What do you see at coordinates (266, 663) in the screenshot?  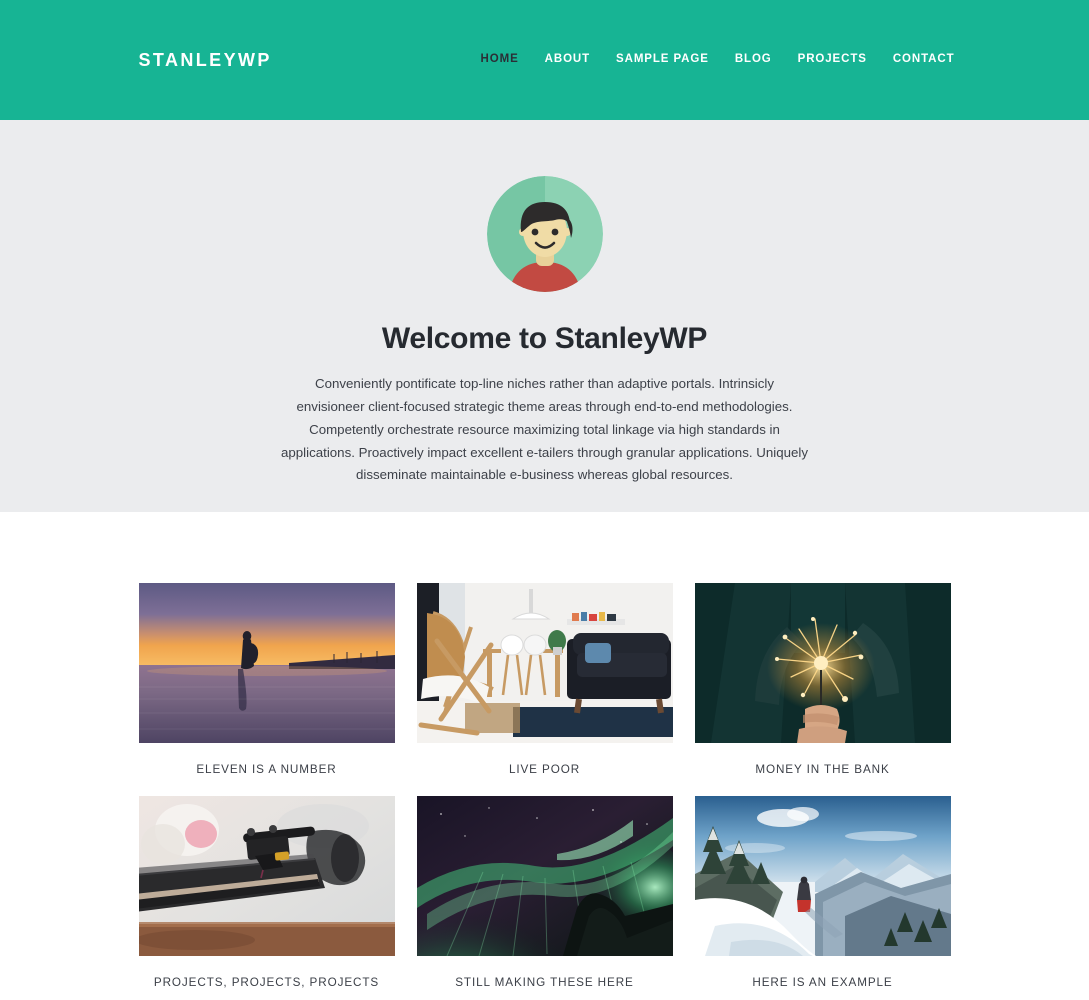 I see `beach-sunset-silhouette-photo` at bounding box center [266, 663].